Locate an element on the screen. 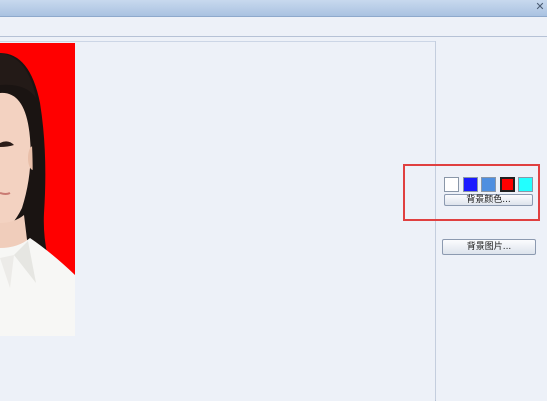 This screenshot has height=401, width=547. id-photo-preview is located at coordinates (37, 189).